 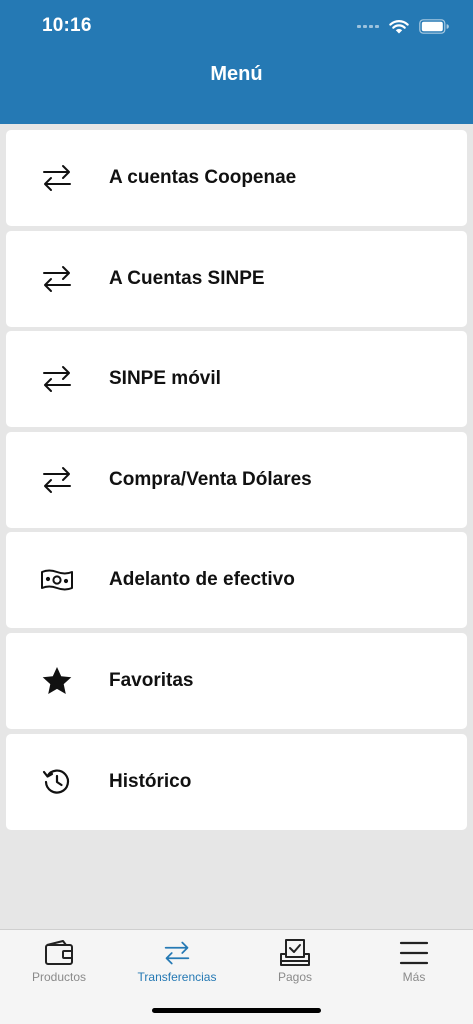 I want to click on home-indicator, so click(x=236, y=1010).